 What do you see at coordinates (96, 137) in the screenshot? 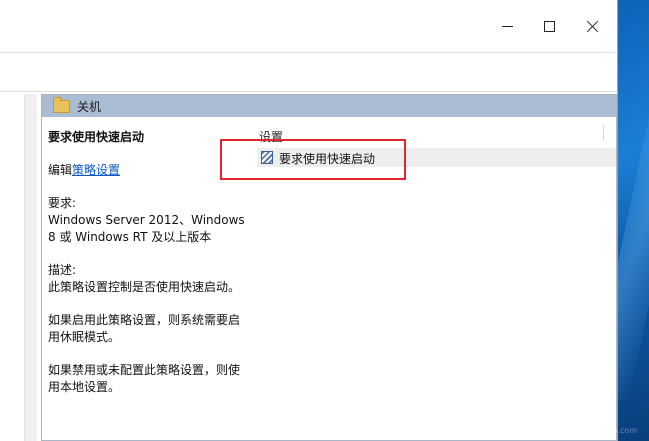
I see `policy-title-text: 要求使用快速启动` at bounding box center [96, 137].